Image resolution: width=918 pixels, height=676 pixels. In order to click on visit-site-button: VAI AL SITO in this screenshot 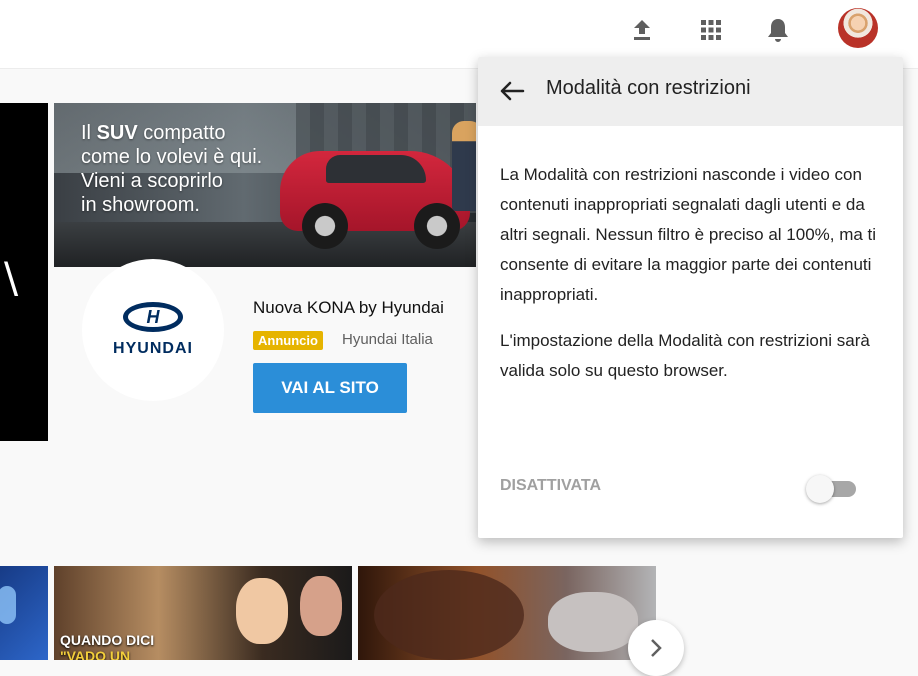, I will do `click(330, 388)`.